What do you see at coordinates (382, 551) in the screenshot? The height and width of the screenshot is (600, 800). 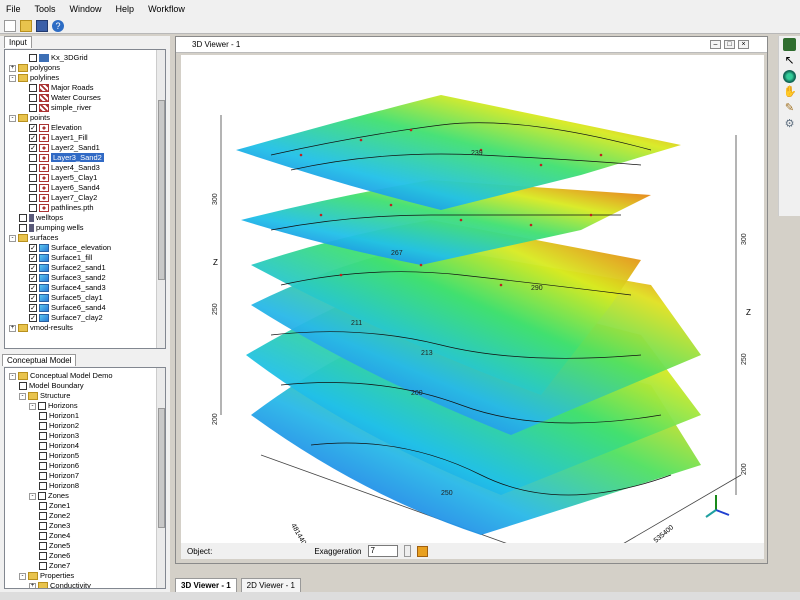 I see `exaggeration-input: 7` at bounding box center [382, 551].